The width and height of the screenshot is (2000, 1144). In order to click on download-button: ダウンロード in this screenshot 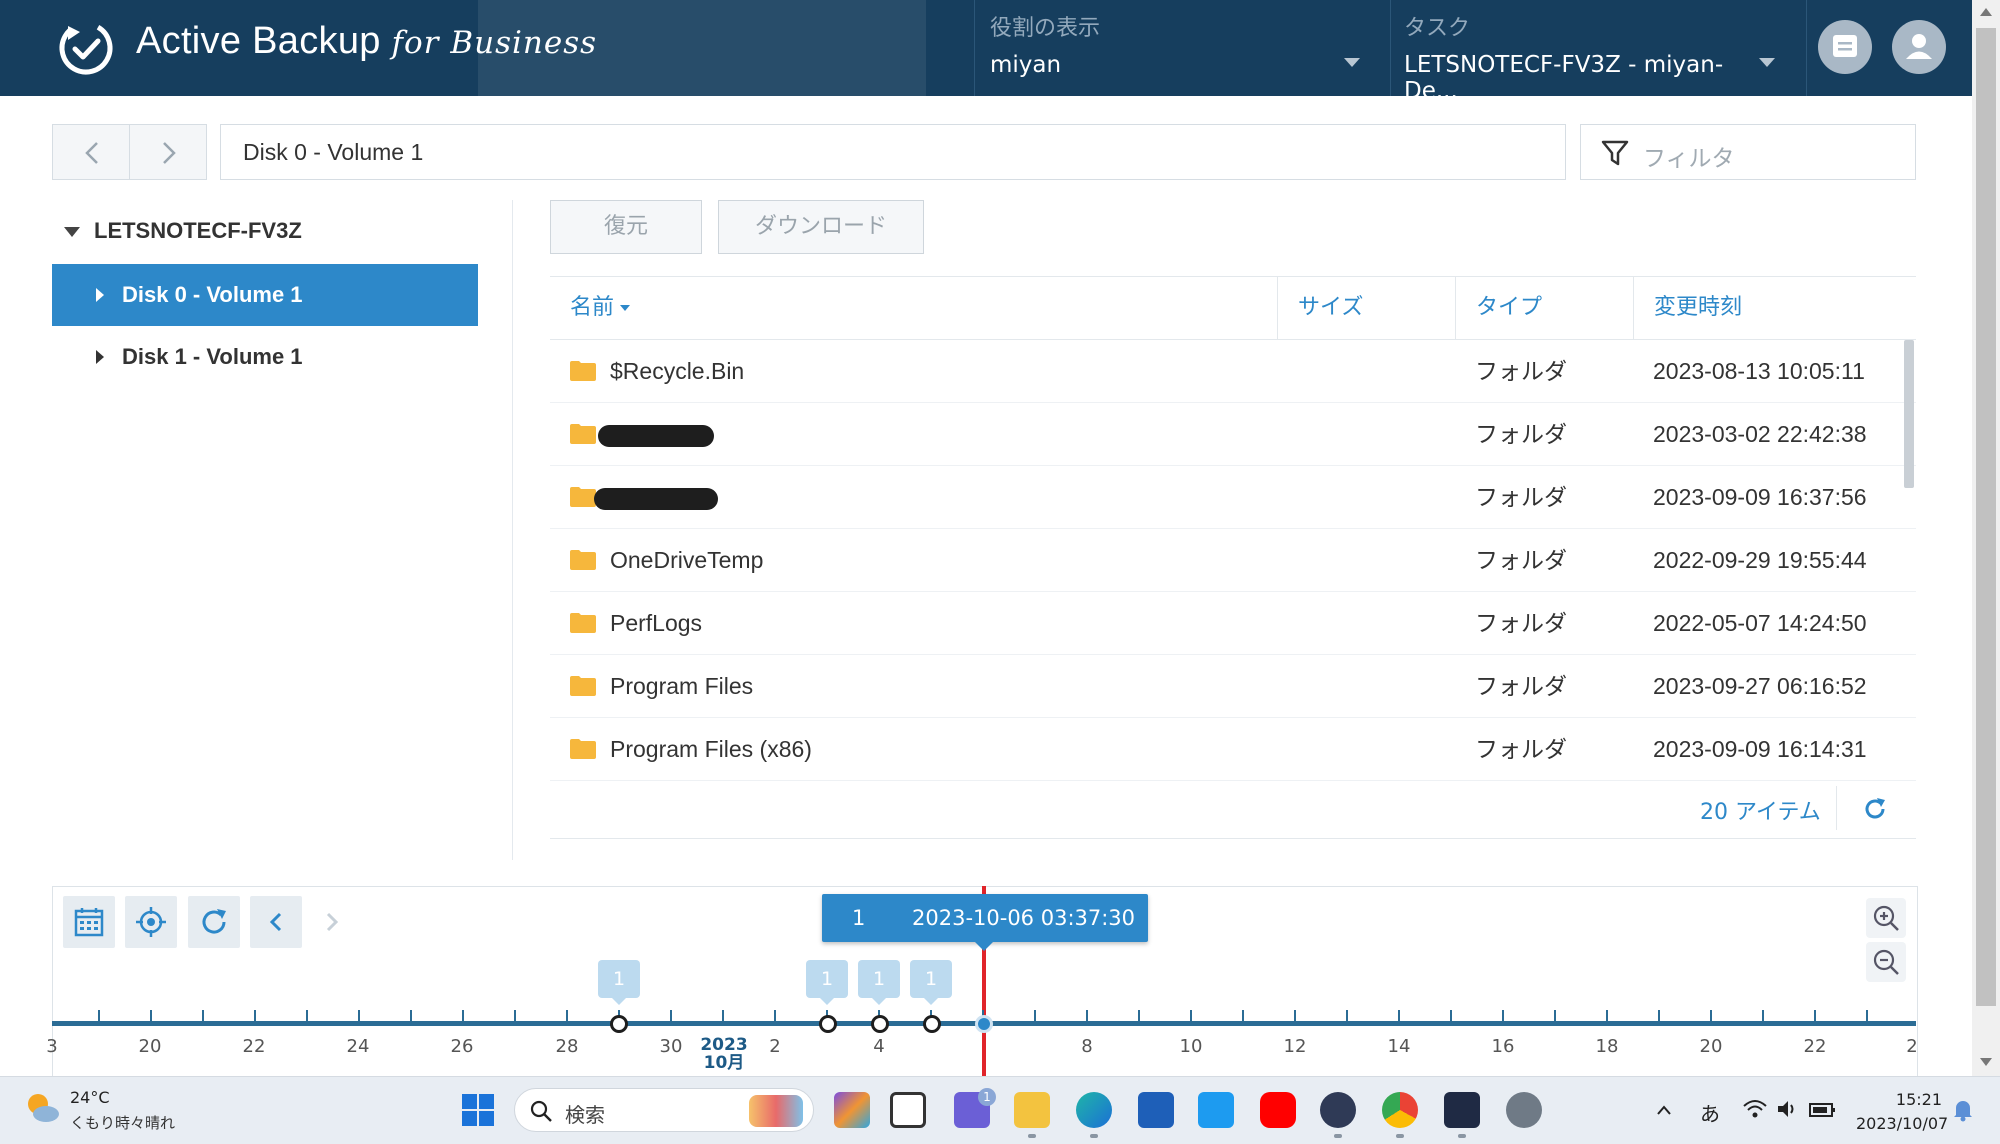, I will do `click(821, 227)`.